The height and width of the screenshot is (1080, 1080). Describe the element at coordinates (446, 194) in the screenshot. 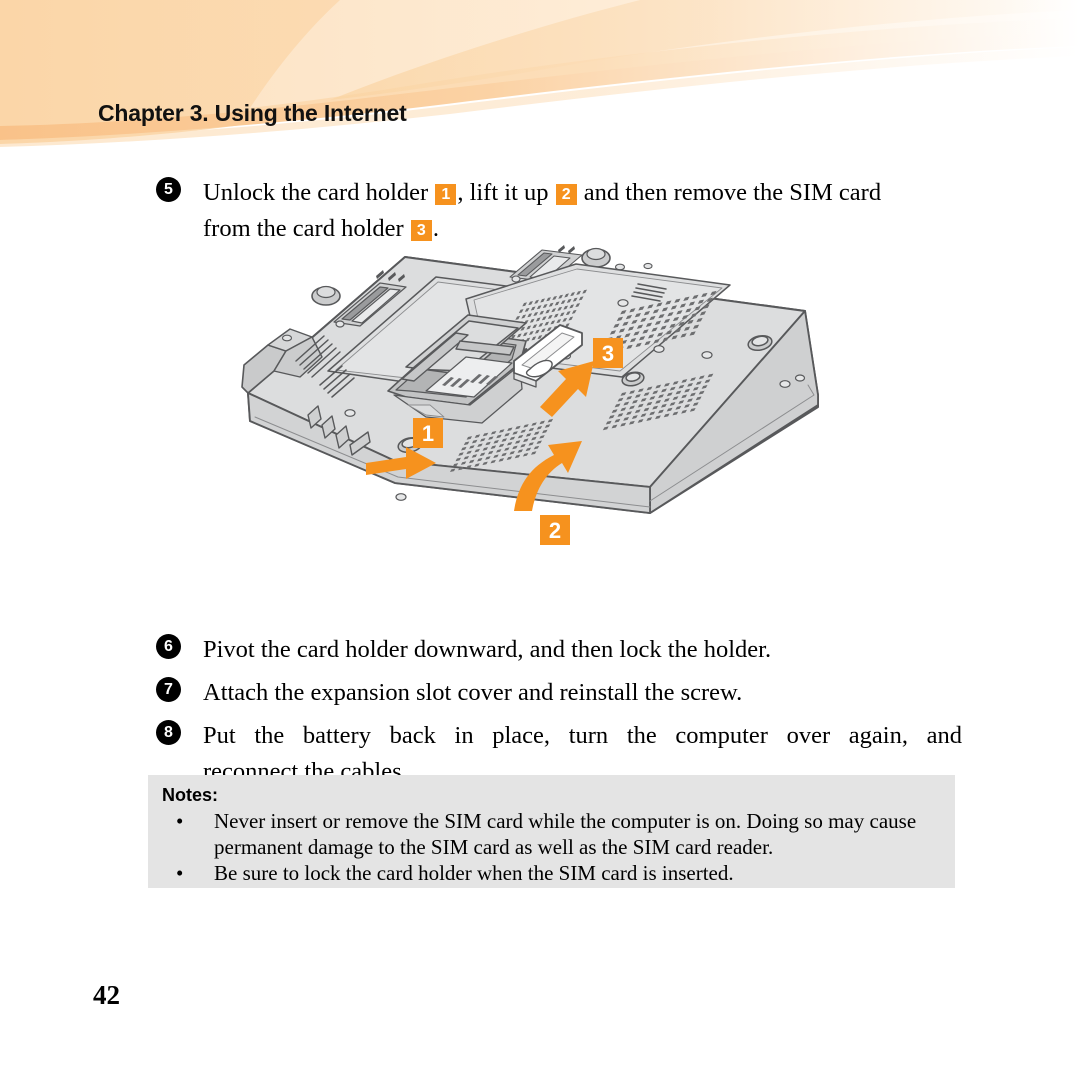

I see `inline-callout-badge-1: 1` at that location.